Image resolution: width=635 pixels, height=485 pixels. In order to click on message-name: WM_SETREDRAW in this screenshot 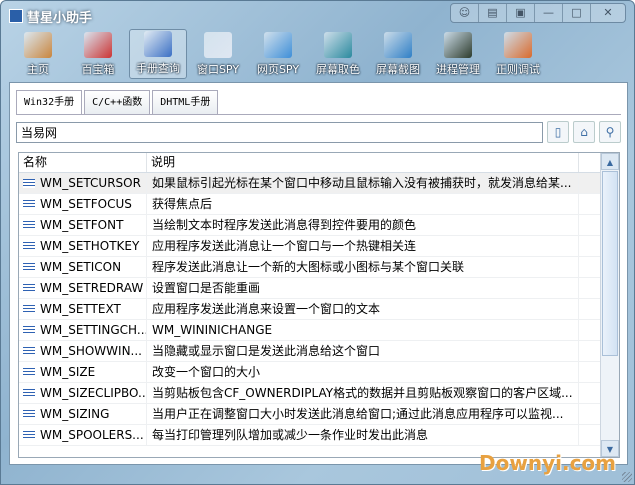, I will do `click(92, 288)`.